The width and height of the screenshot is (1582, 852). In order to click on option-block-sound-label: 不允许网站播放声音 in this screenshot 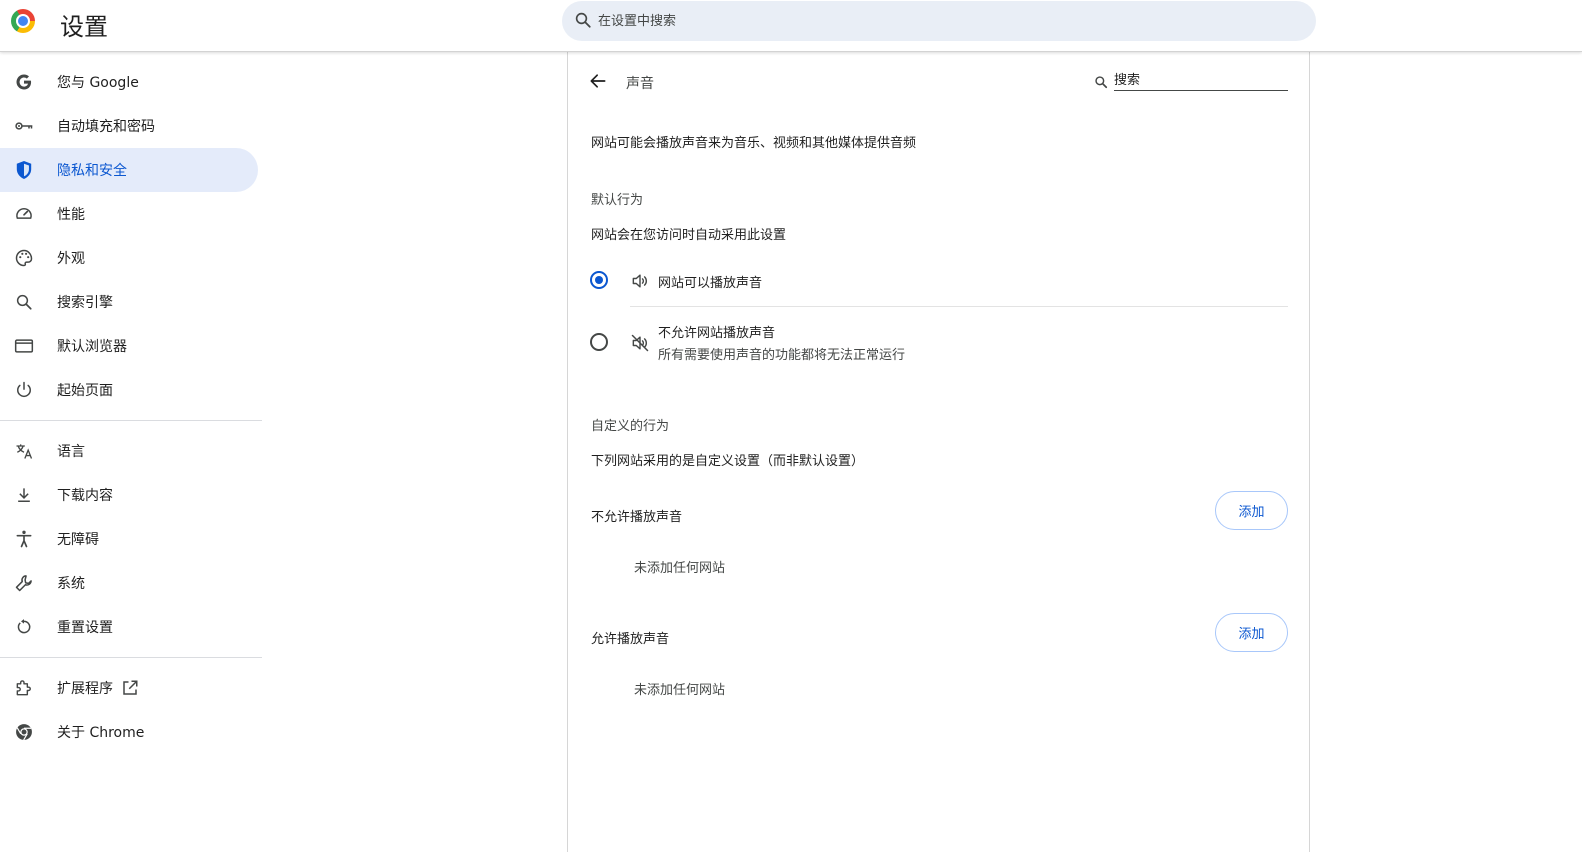, I will do `click(717, 333)`.